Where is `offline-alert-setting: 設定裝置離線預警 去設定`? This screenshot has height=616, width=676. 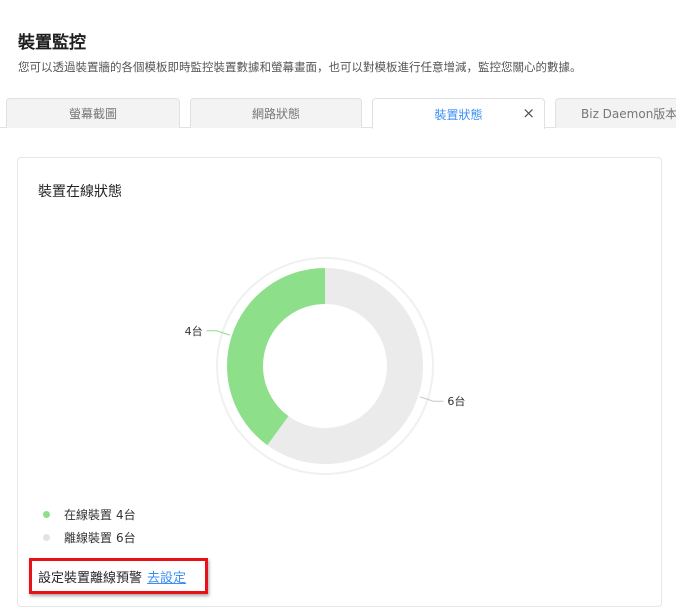
offline-alert-setting: 設定裝置離線預警 去設定 is located at coordinates (118, 576).